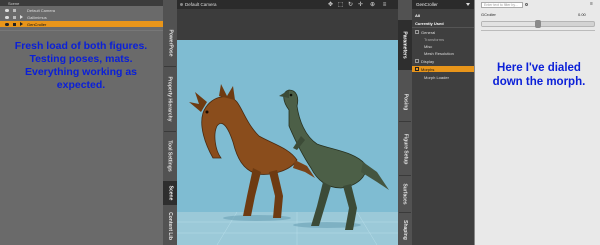 The height and width of the screenshot is (245, 600). I want to click on tab-content-library: Content Lib, so click(170, 226).